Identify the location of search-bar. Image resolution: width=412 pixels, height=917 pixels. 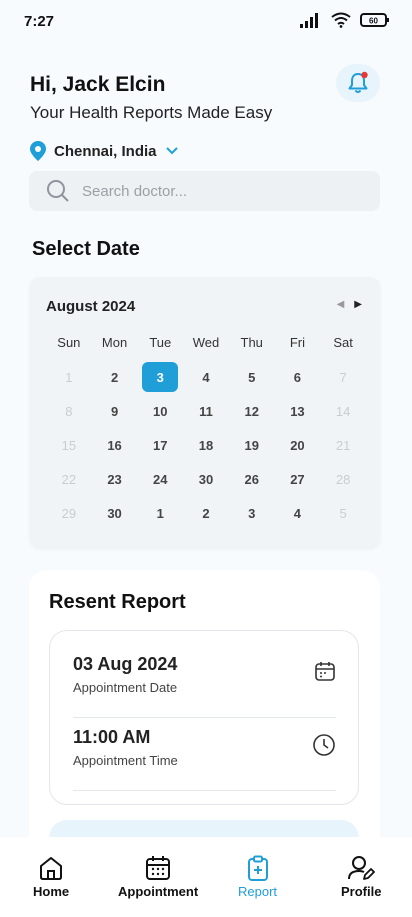
(204, 191).